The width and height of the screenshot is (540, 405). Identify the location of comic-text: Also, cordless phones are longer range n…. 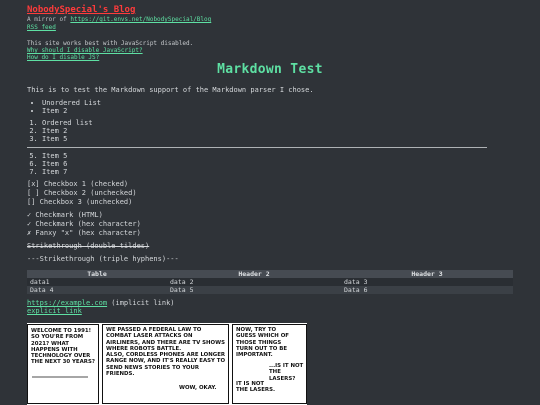
(166, 364).